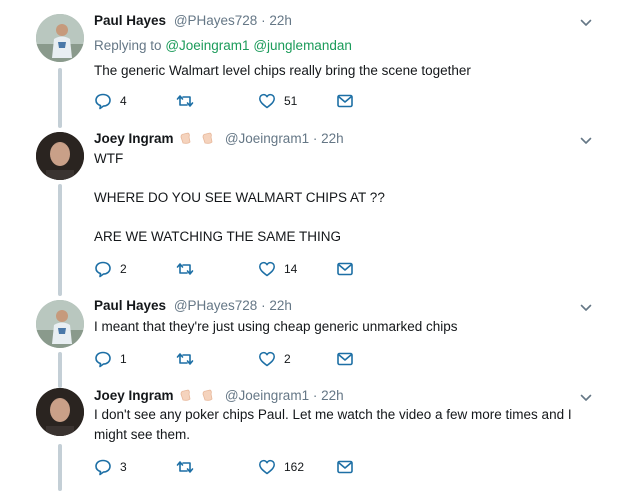 Image resolution: width=634 pixels, height=491 pixels. Describe the element at coordinates (234, 359) in the screenshot. I see `tweet-actions: 1 2` at that location.